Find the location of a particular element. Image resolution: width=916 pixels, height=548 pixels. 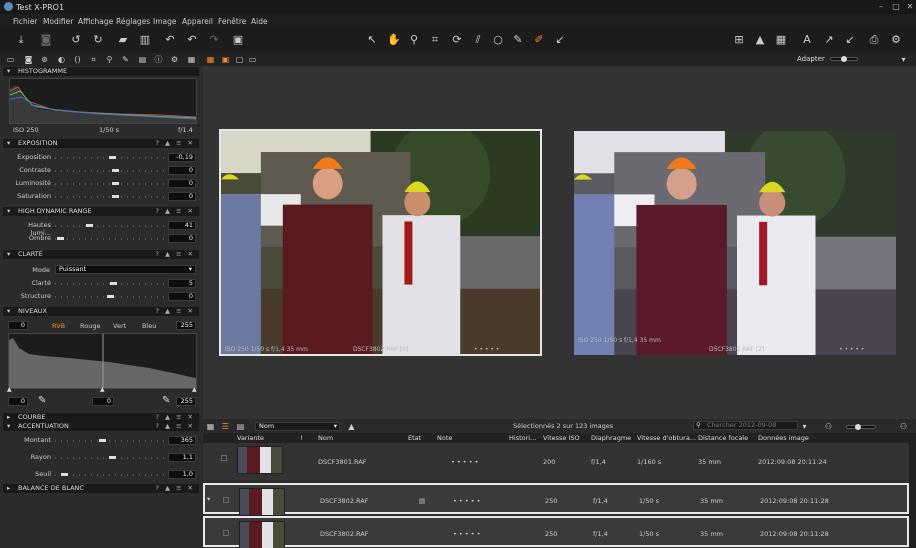

picker-tool-icon: ✎ is located at coordinates (518, 40).